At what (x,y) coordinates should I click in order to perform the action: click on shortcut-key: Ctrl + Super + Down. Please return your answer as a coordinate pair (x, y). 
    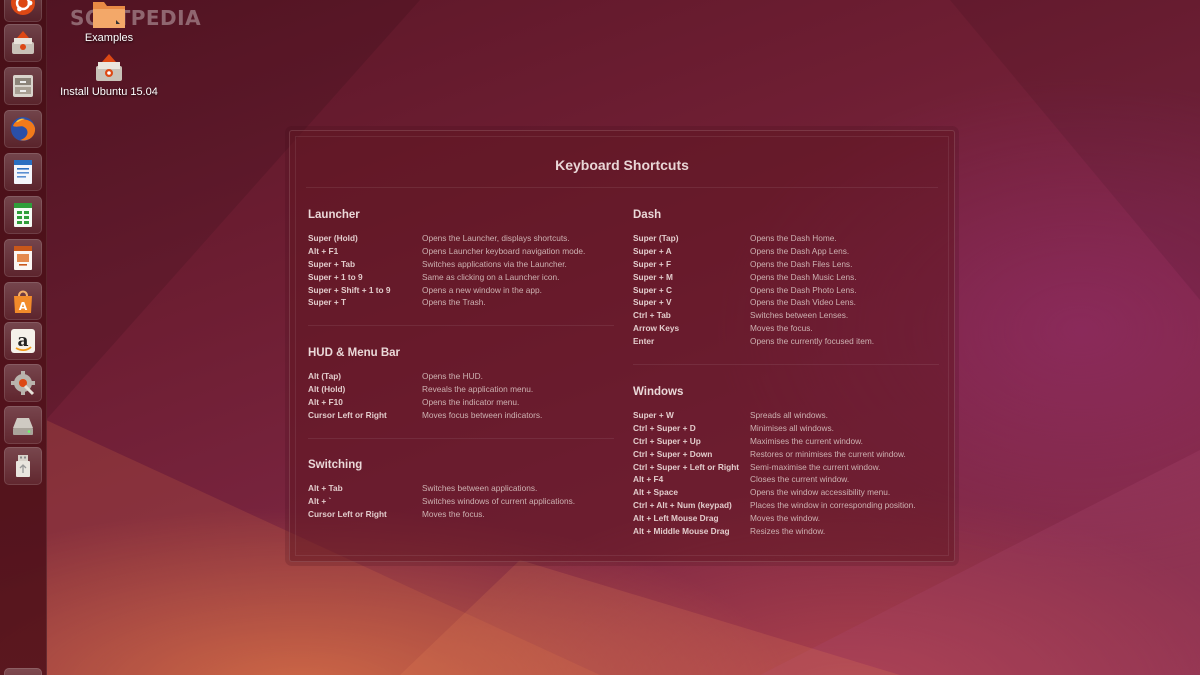
    Looking at the image, I should click on (673, 453).